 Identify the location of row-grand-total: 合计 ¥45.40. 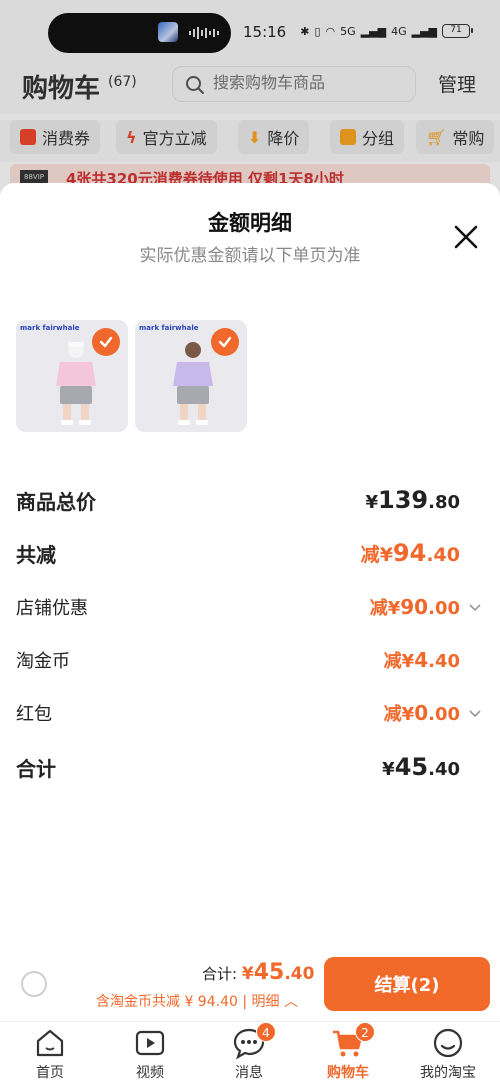
(250, 770).